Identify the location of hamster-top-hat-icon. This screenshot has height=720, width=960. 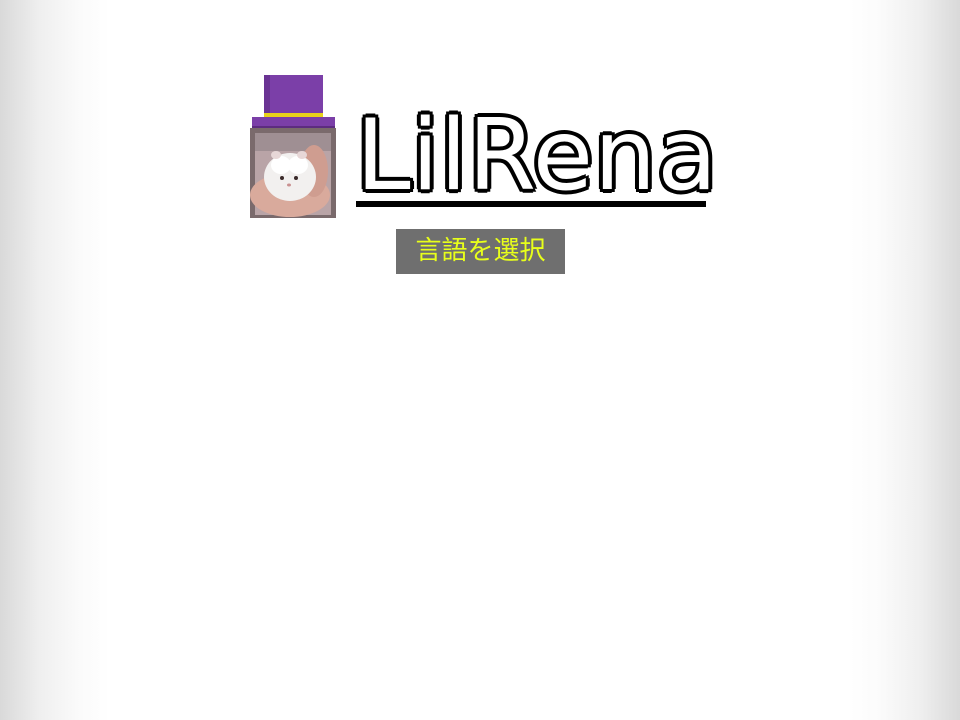
(293, 147).